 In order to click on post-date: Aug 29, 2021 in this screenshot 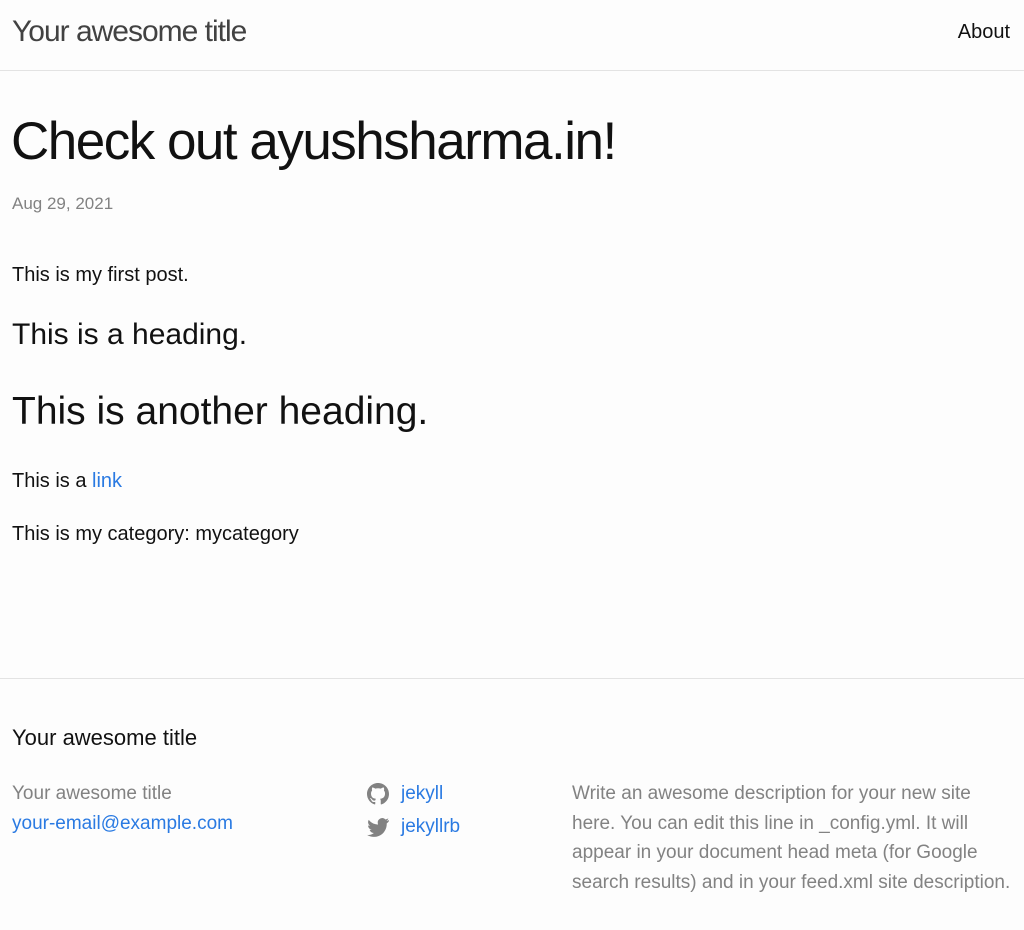, I will do `click(63, 203)`.